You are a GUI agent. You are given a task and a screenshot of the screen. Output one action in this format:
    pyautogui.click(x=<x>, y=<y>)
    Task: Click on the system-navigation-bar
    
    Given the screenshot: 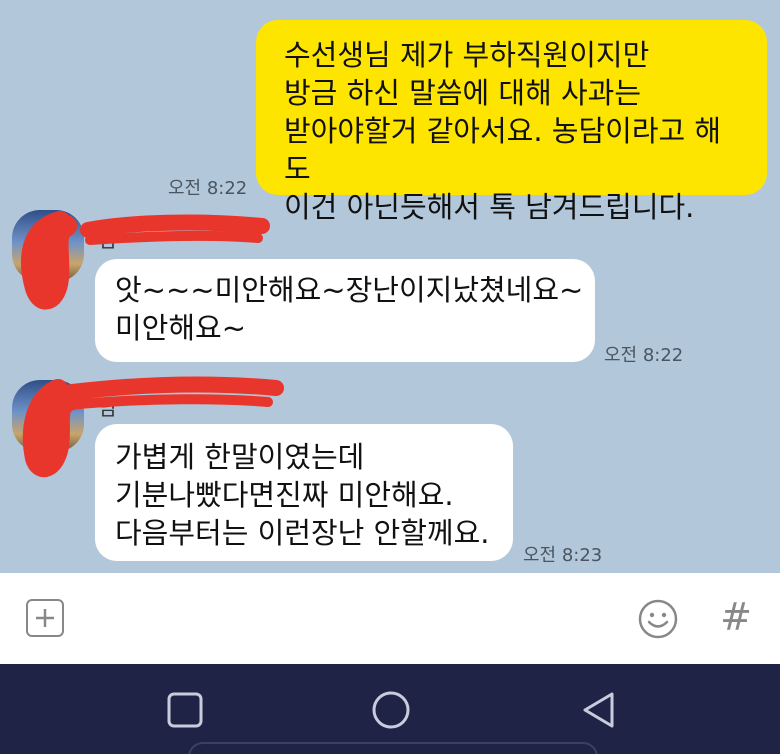 What is the action you would take?
    pyautogui.click(x=390, y=709)
    